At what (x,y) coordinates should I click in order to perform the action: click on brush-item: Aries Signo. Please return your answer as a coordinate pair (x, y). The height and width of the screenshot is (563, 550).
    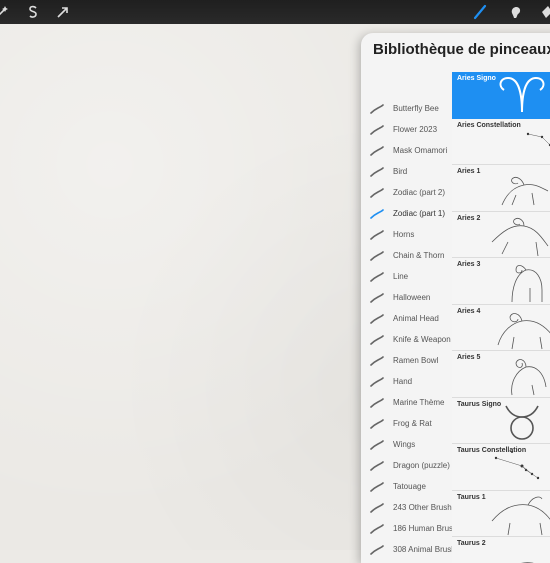
    Looking at the image, I should click on (501, 95).